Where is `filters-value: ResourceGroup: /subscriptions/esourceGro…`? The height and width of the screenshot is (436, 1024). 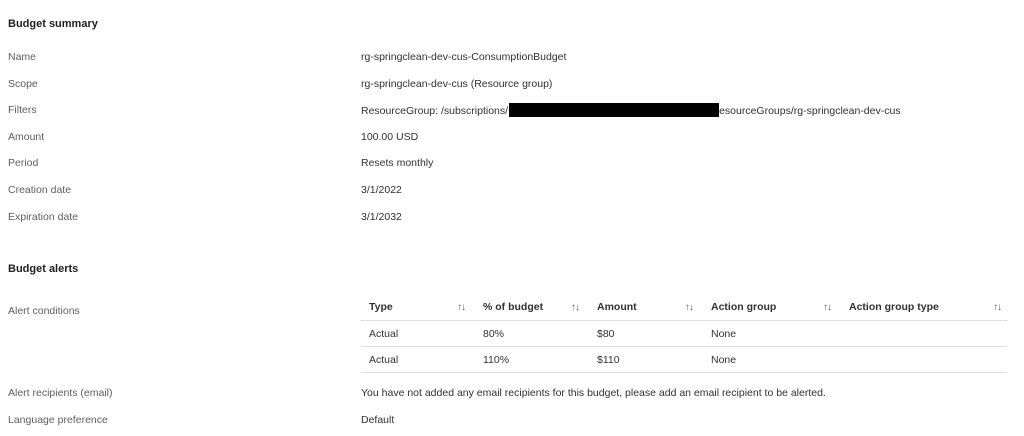
filters-value: ResourceGroup: /subscriptions/esourceGro… is located at coordinates (631, 110).